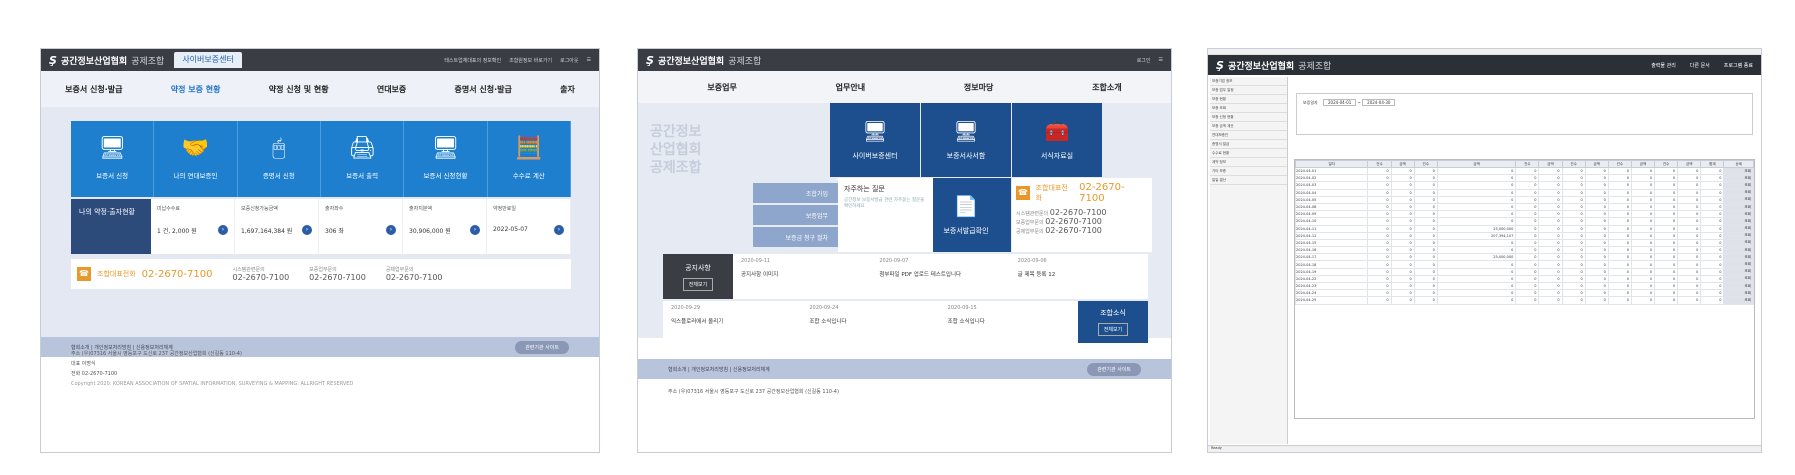  Describe the element at coordinates (1340, 102) in the screenshot. I see `date-from-input: 2024-04-01` at that location.